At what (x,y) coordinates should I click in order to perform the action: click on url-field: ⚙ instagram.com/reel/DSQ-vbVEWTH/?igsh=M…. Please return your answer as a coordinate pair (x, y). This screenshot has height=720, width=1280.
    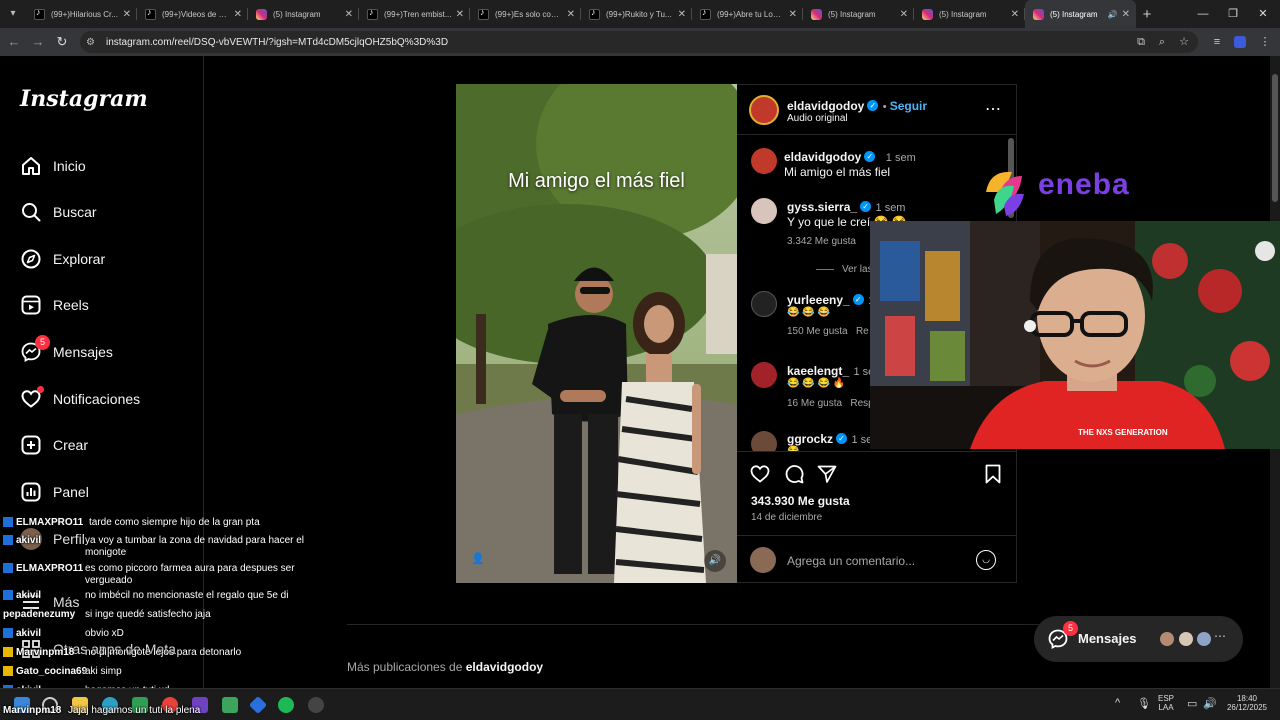
    Looking at the image, I should click on (639, 42).